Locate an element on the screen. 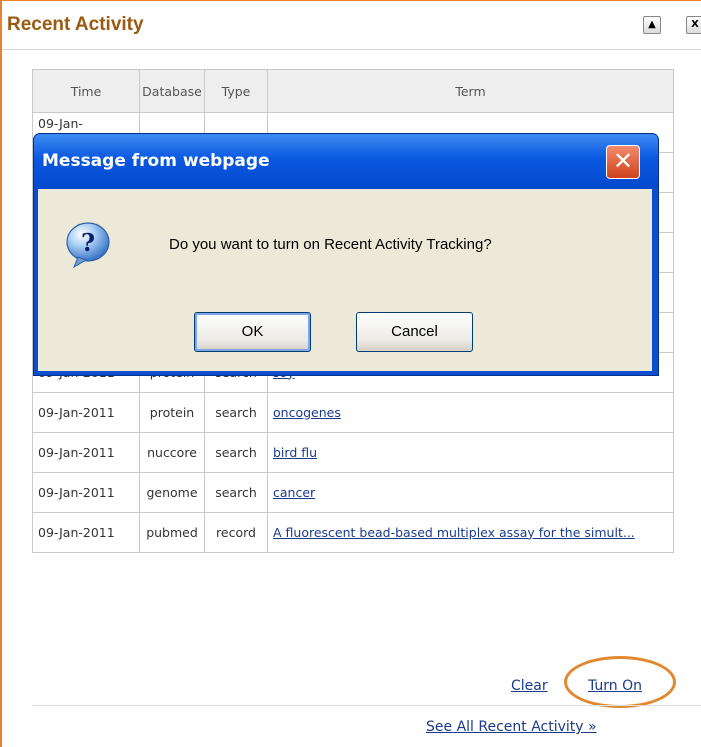 The width and height of the screenshot is (701, 747). term-link: oncogenes is located at coordinates (307, 412).